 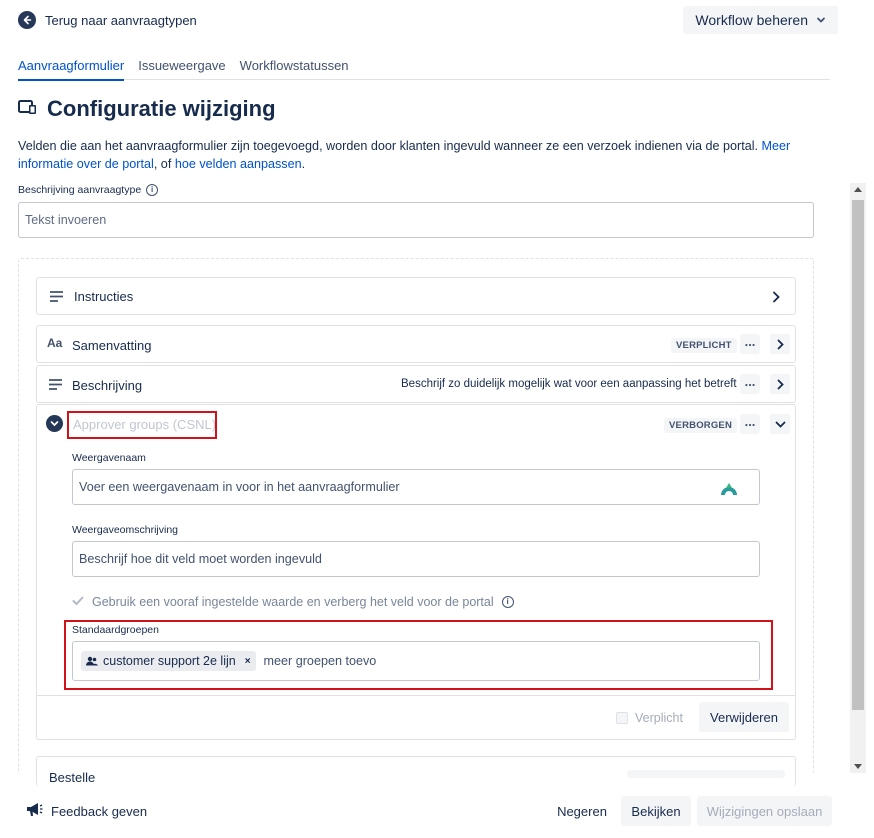 What do you see at coordinates (28, 109) in the screenshot?
I see `request-type-icon` at bounding box center [28, 109].